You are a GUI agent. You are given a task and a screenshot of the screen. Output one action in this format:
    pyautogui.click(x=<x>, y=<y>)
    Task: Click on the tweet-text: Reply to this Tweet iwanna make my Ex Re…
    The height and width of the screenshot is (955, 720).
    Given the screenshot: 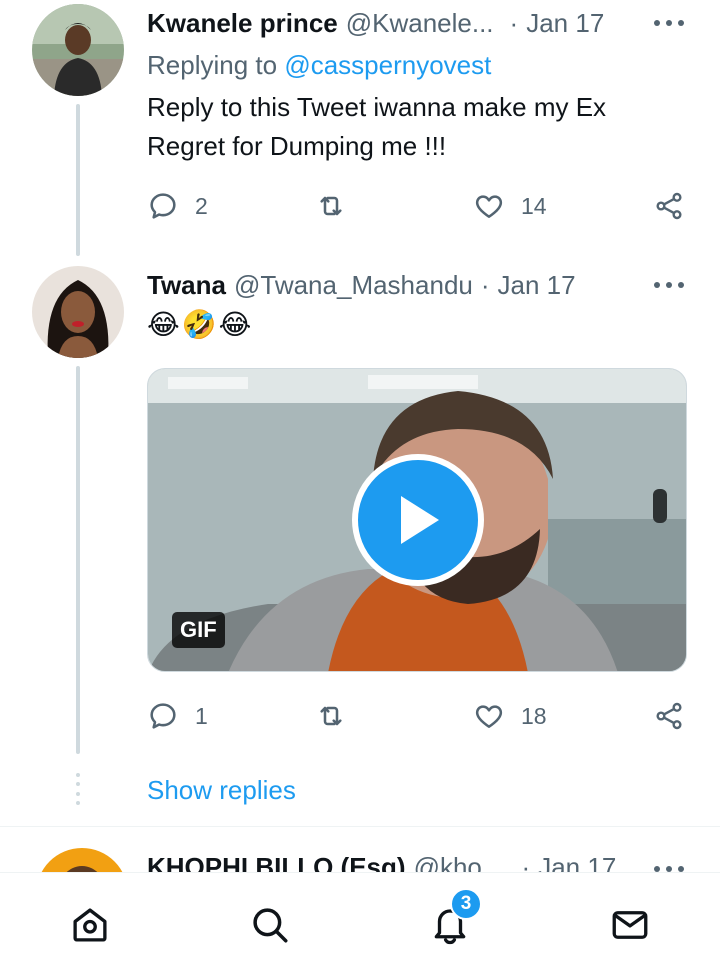 What is the action you would take?
    pyautogui.click(x=377, y=126)
    